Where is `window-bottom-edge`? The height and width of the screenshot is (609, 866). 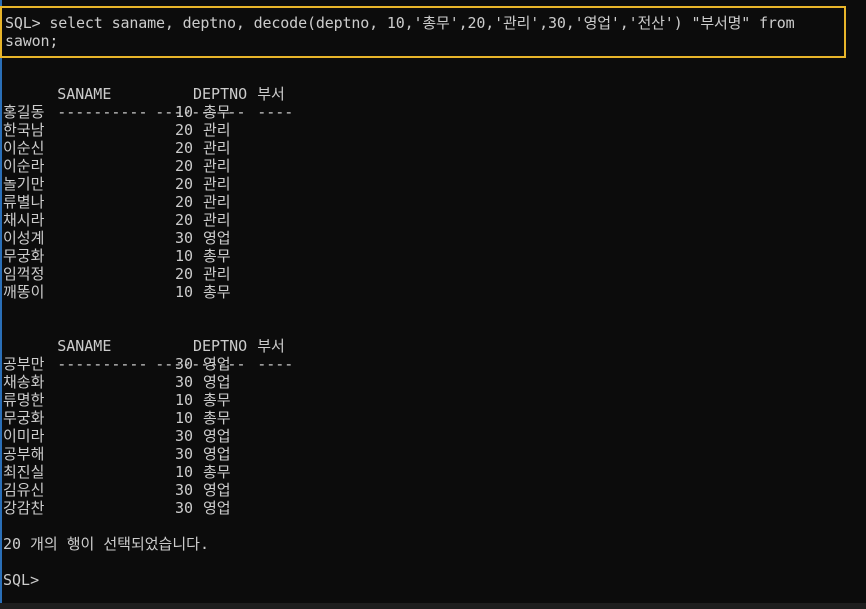 window-bottom-edge is located at coordinates (433, 606).